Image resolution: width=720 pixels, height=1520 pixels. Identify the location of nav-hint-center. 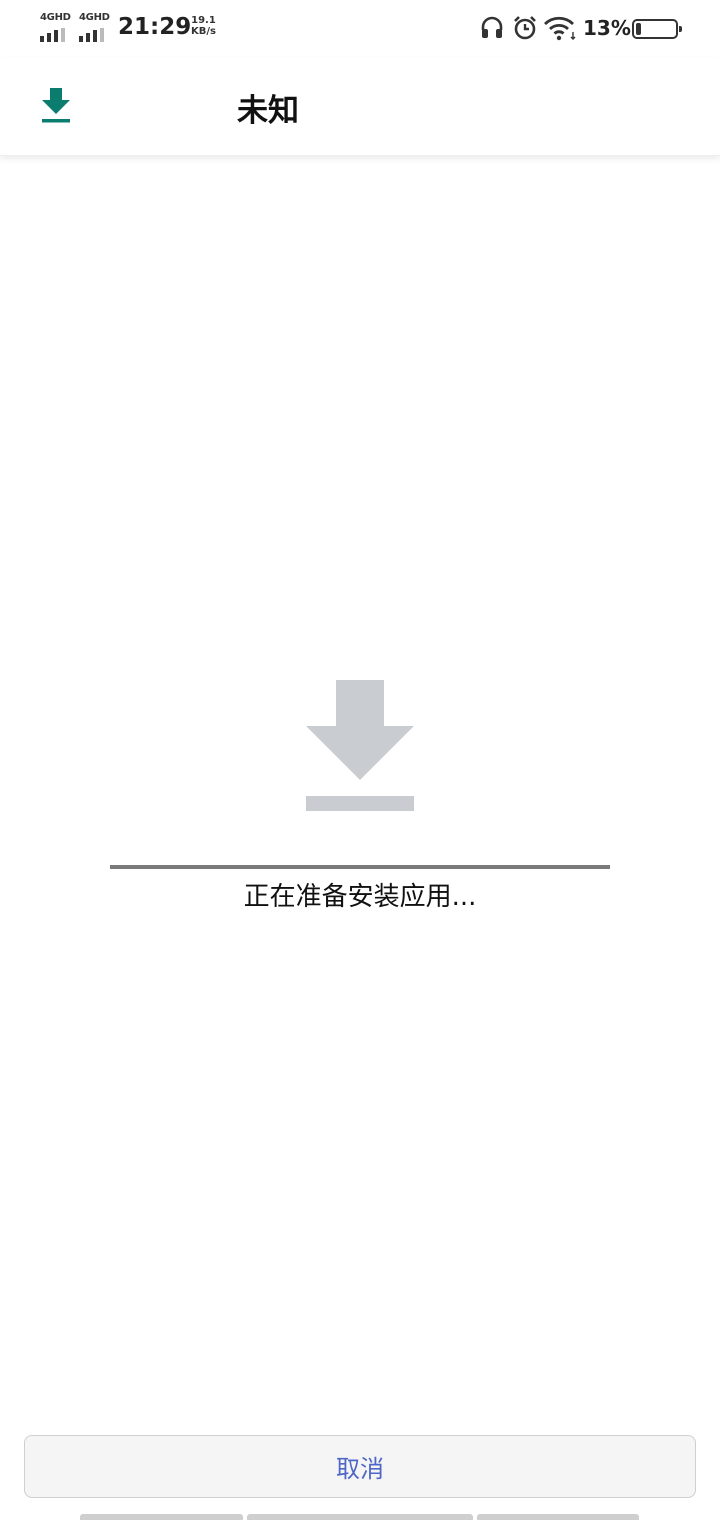
(360, 1517).